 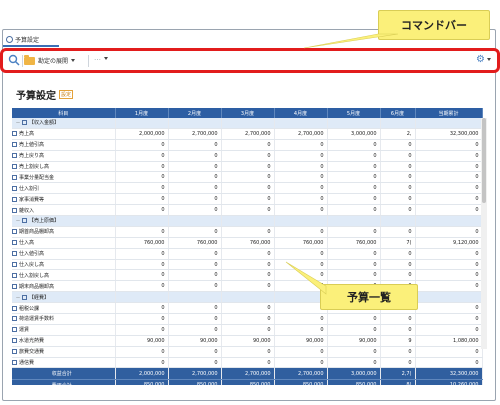 What do you see at coordinates (301, 134) in the screenshot?
I see `amount-cell: 2,700,000` at bounding box center [301, 134].